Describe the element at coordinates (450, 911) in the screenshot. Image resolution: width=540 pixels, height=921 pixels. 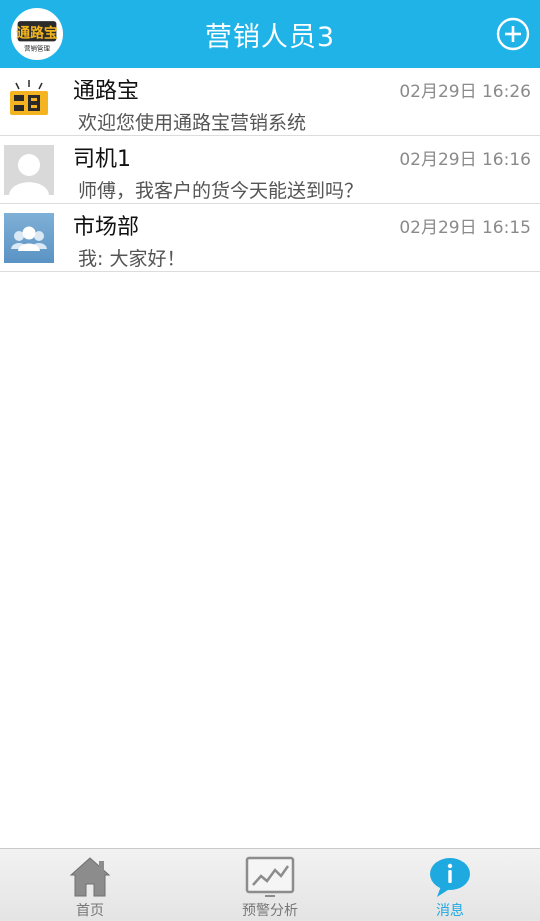
I see `tab-messages-label: 消息` at that location.